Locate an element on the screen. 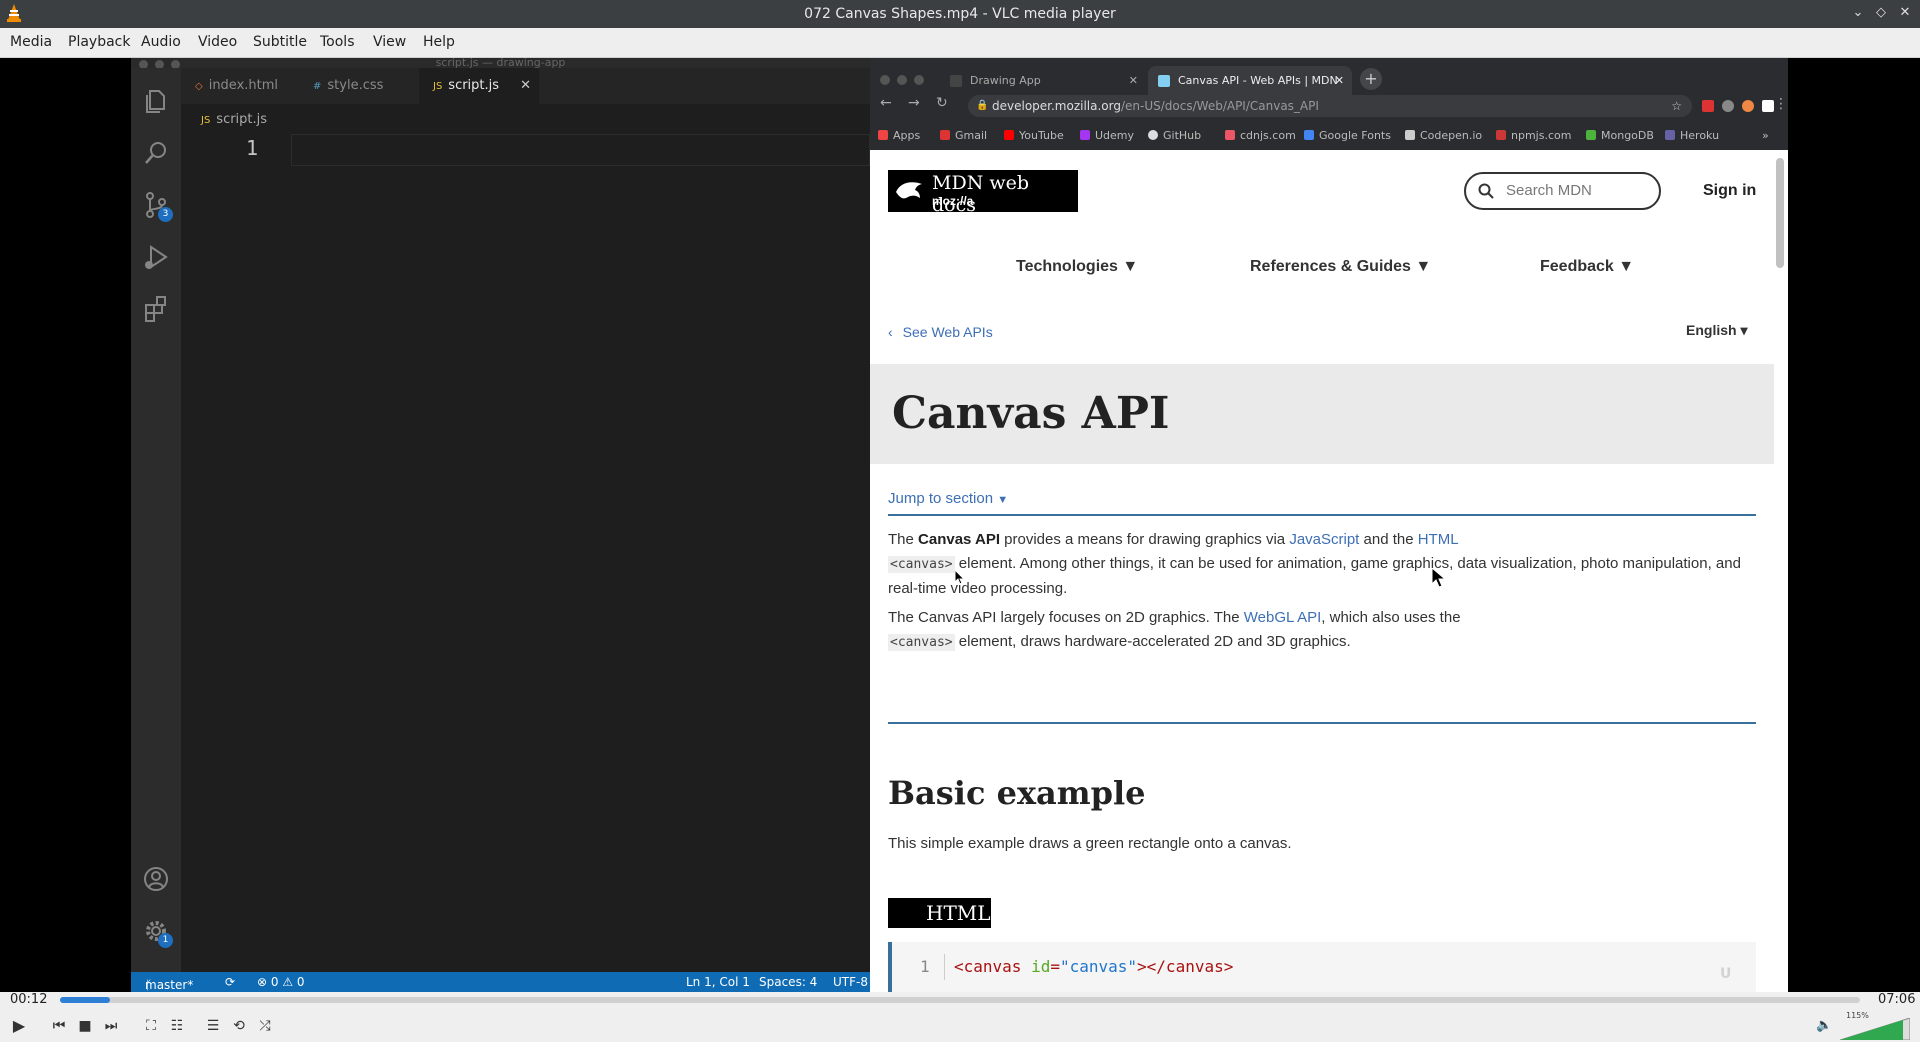 This screenshot has width=1920, height=1042. nav-references-guides: References & Guides ▼ is located at coordinates (1340, 267).